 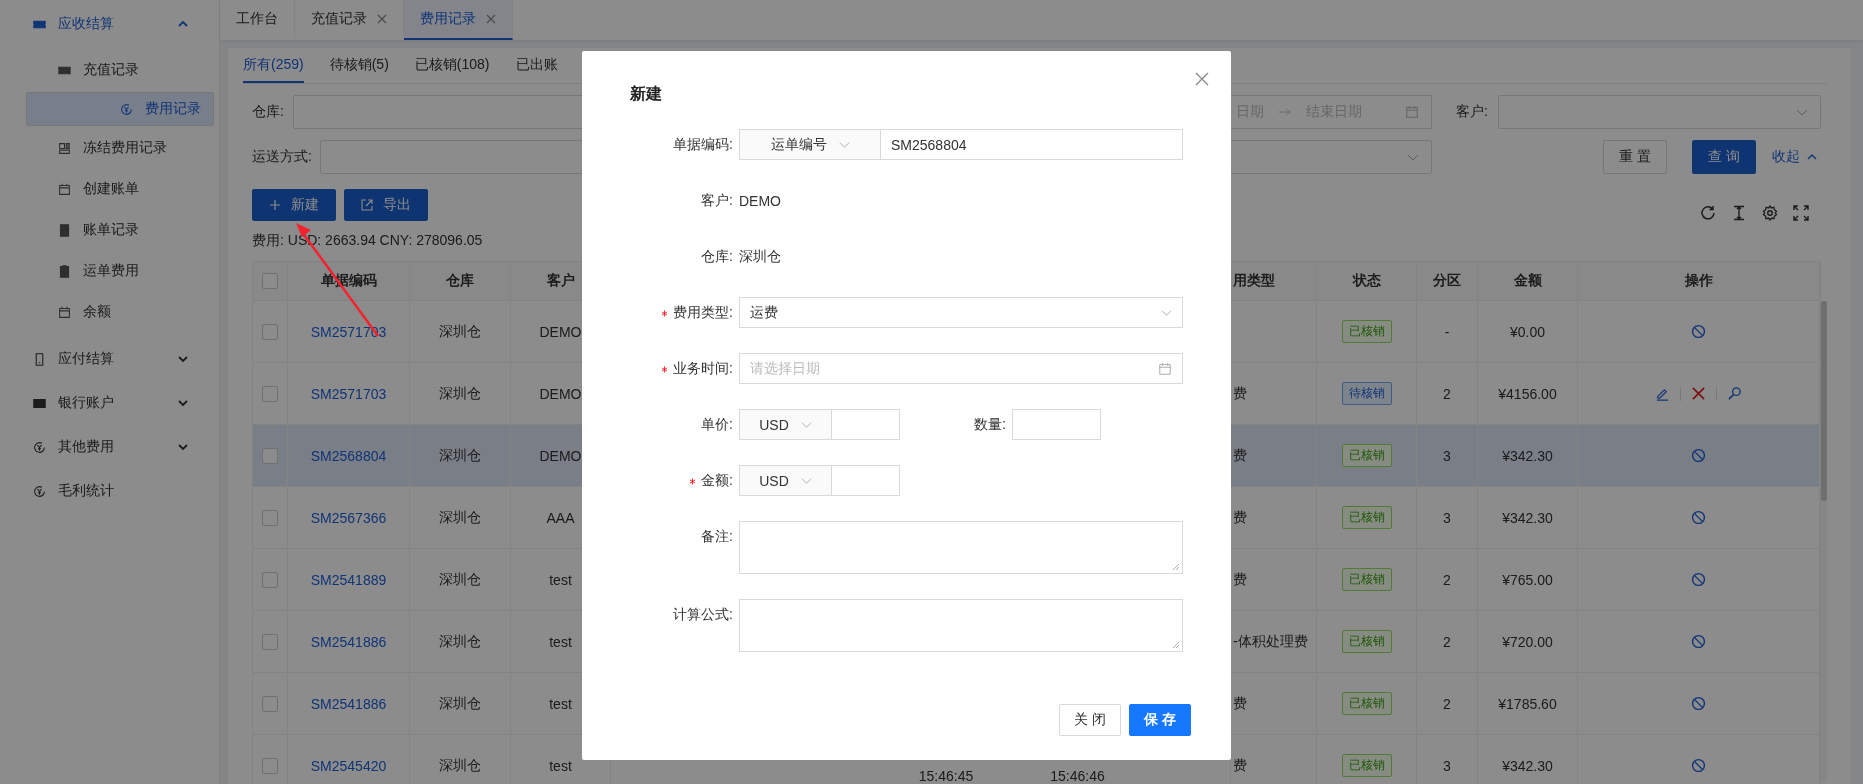 What do you see at coordinates (1699, 281) in the screenshot?
I see `column-header: 操作` at bounding box center [1699, 281].